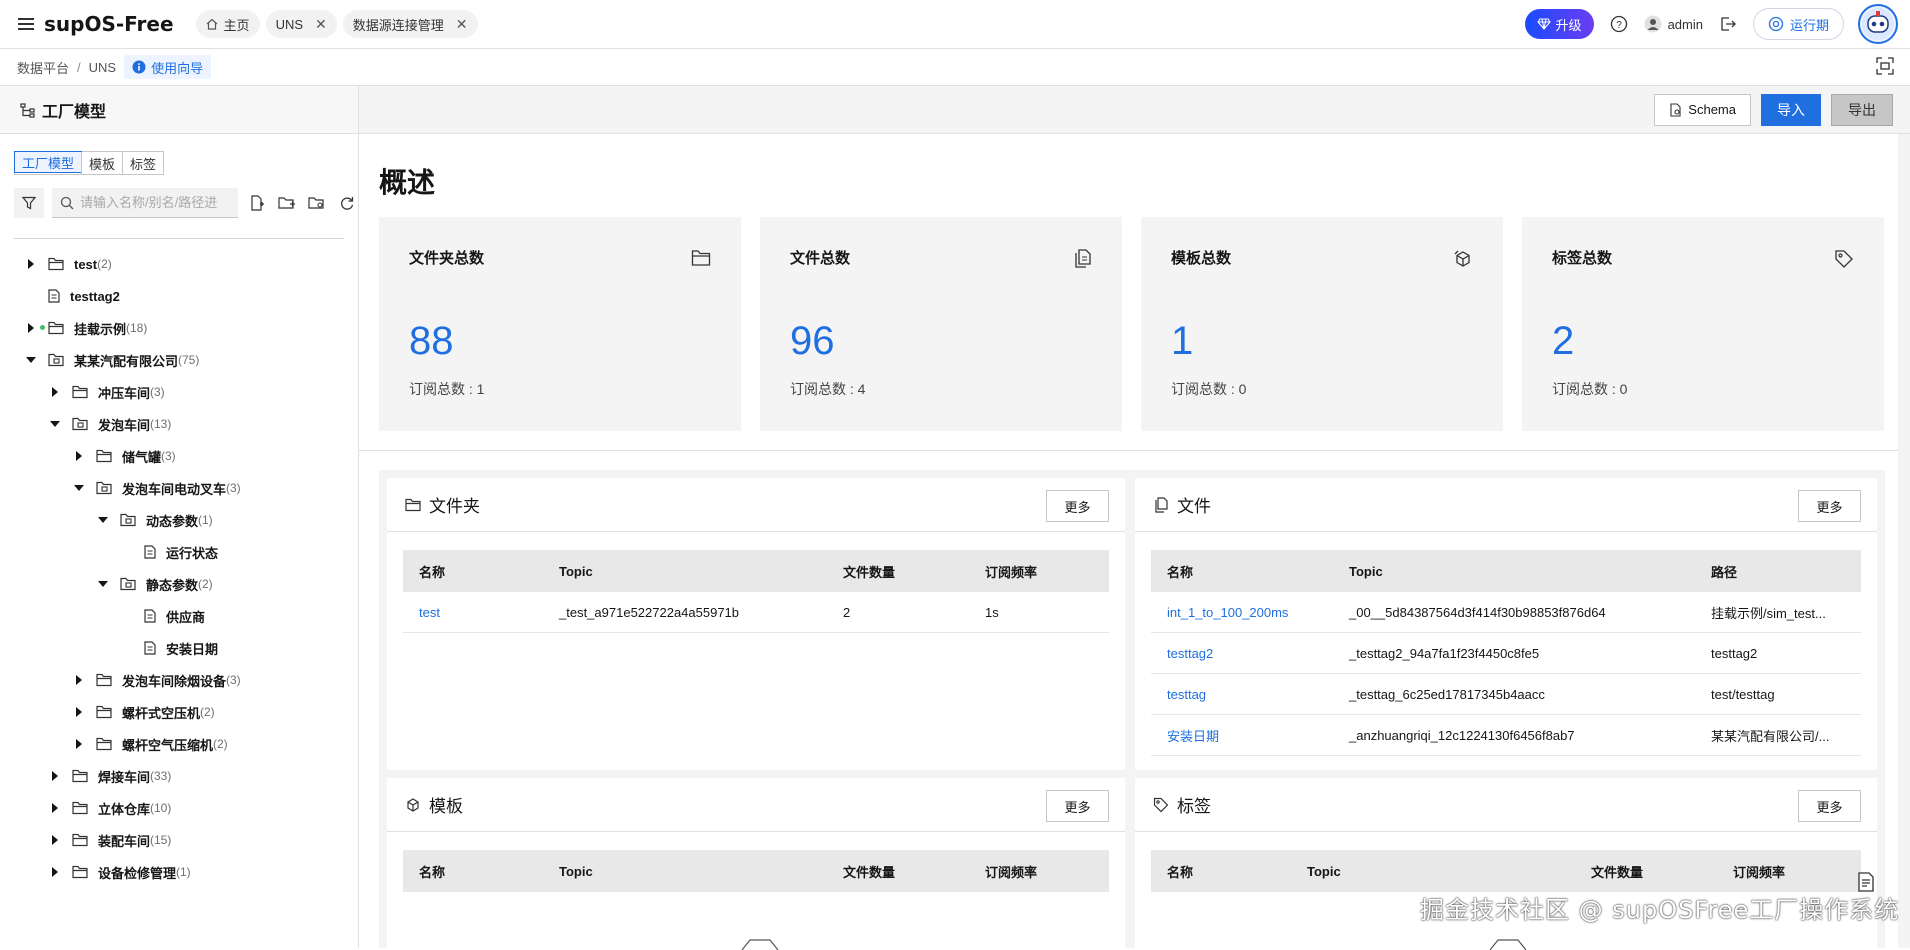  I want to click on search-input, so click(155, 202).